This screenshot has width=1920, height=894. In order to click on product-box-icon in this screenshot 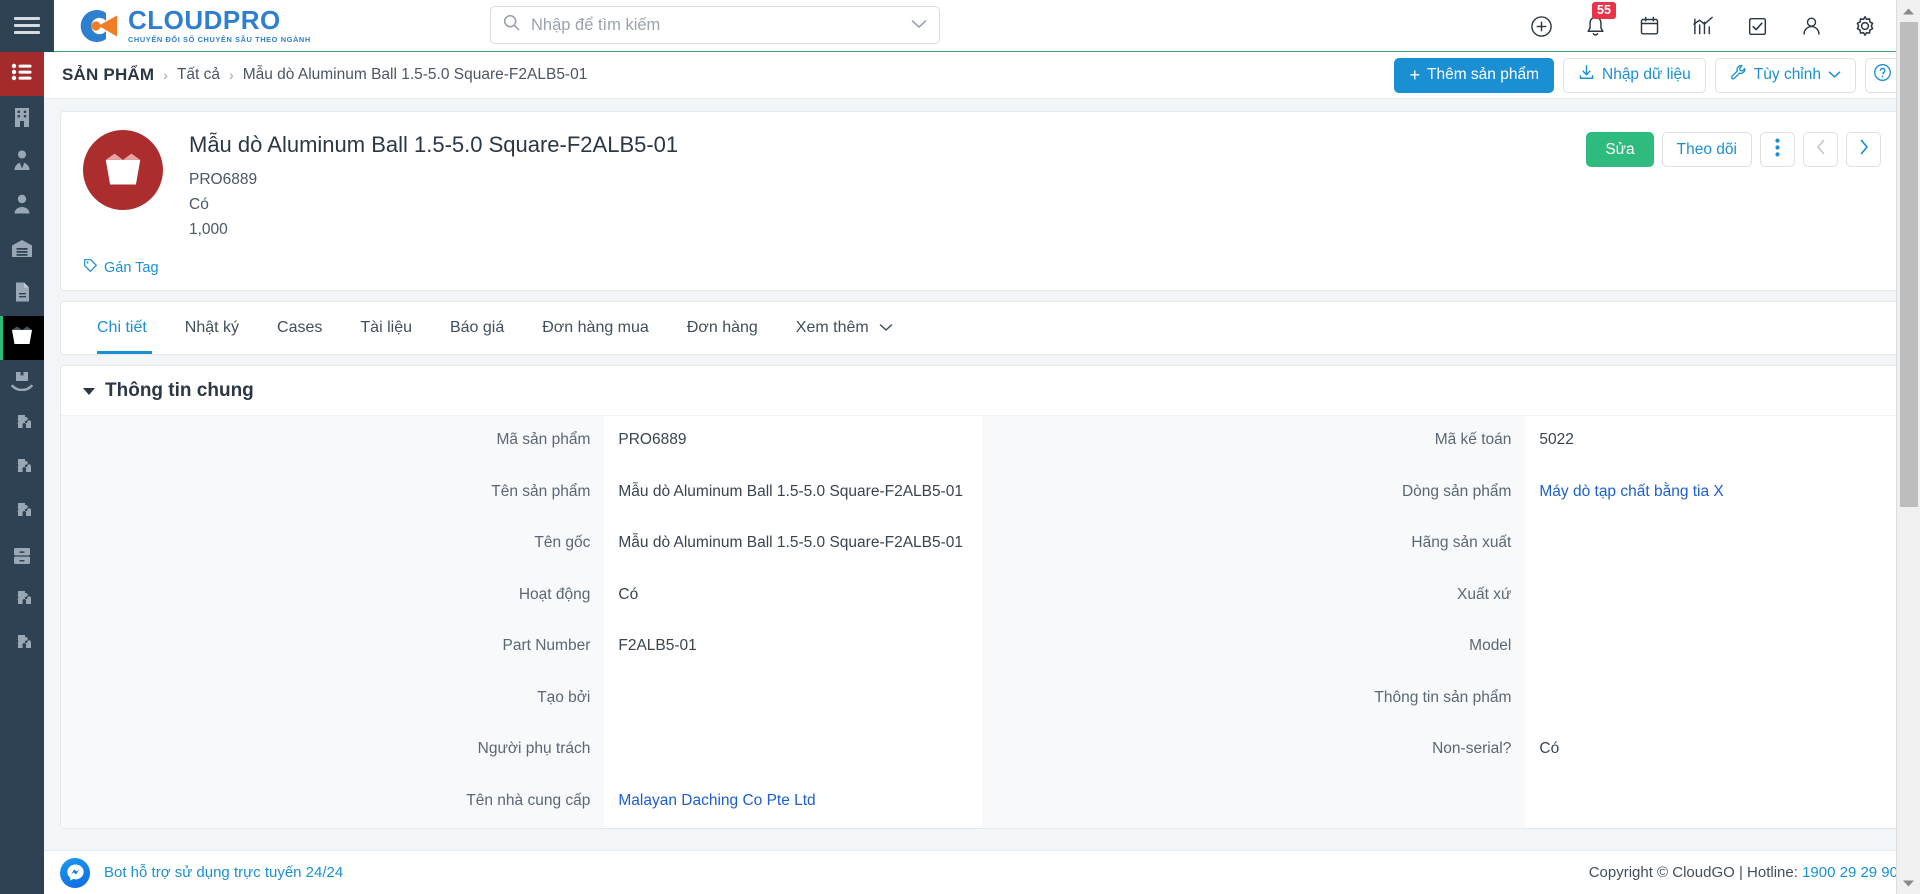, I will do `click(22, 338)`.